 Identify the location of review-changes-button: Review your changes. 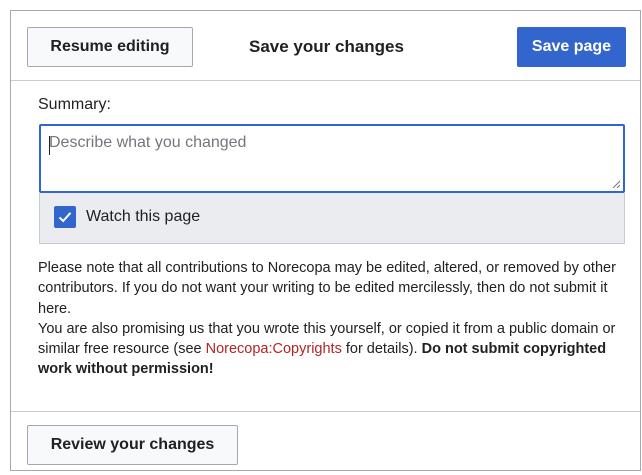
(132, 445).